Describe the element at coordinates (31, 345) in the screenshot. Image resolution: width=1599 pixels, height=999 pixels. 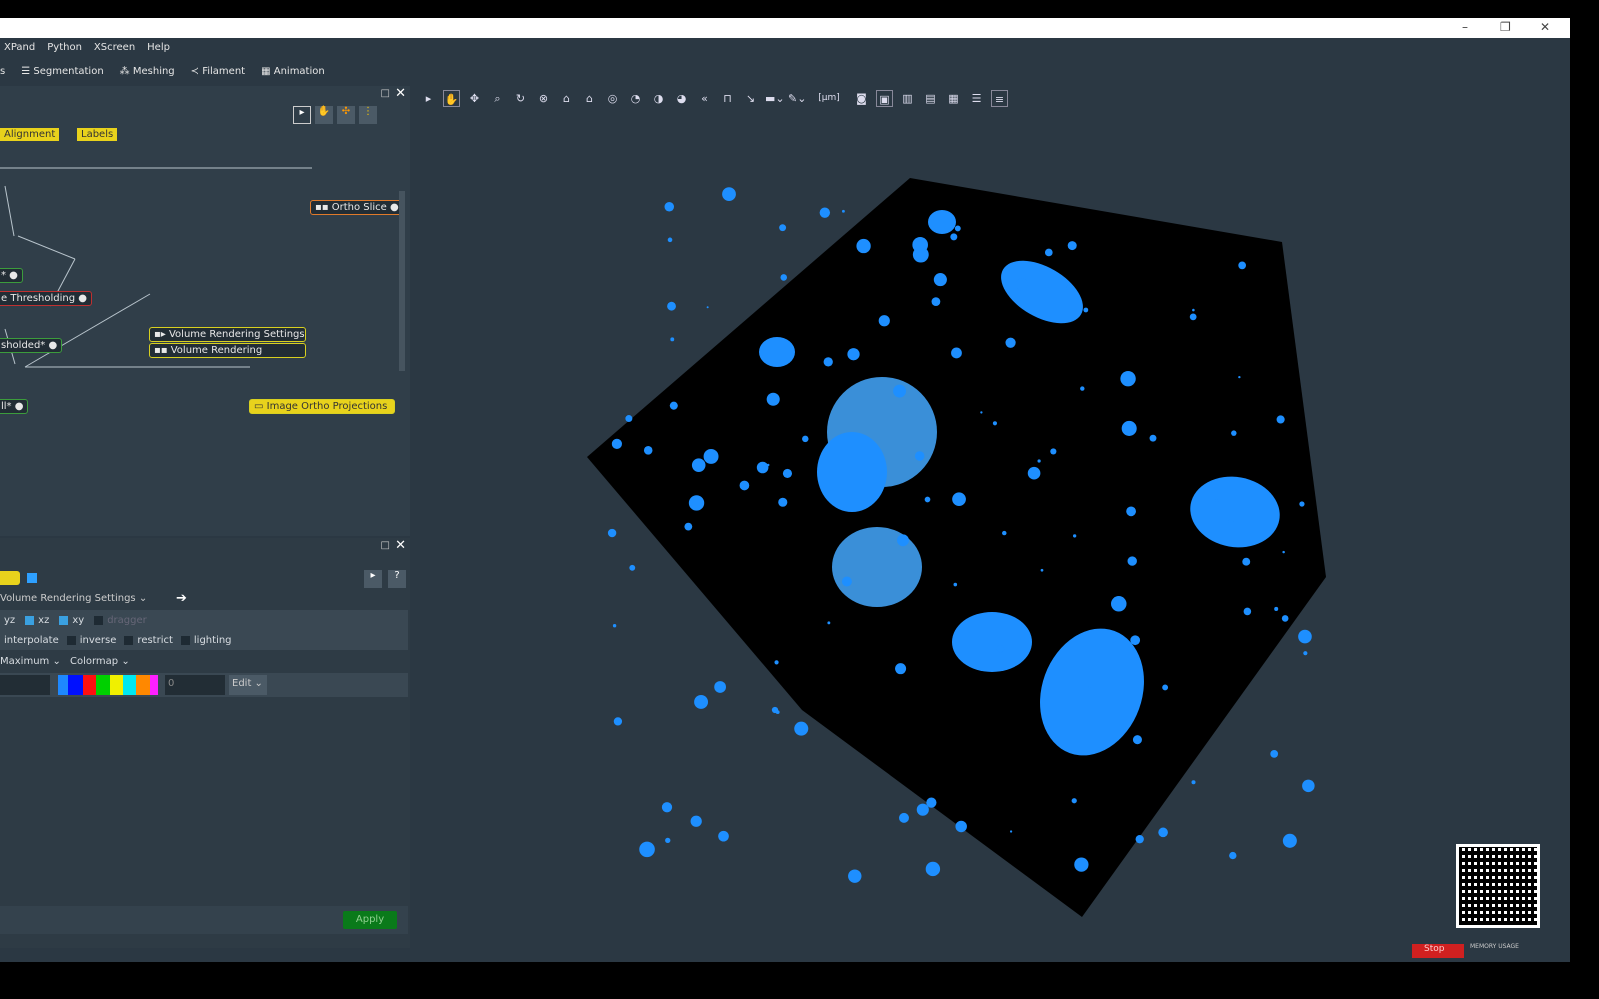
I see `node-thresholded: sholded* ●` at that location.